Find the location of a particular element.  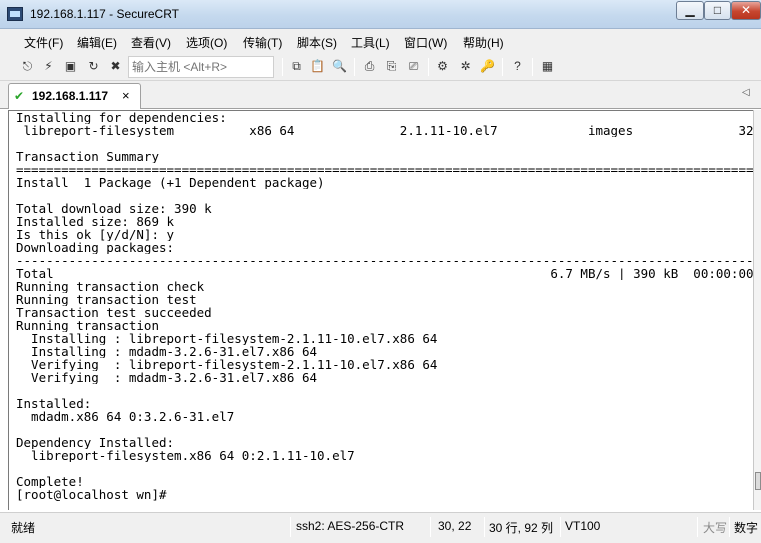

menu-transfer: 传输(T) is located at coordinates (262, 42).